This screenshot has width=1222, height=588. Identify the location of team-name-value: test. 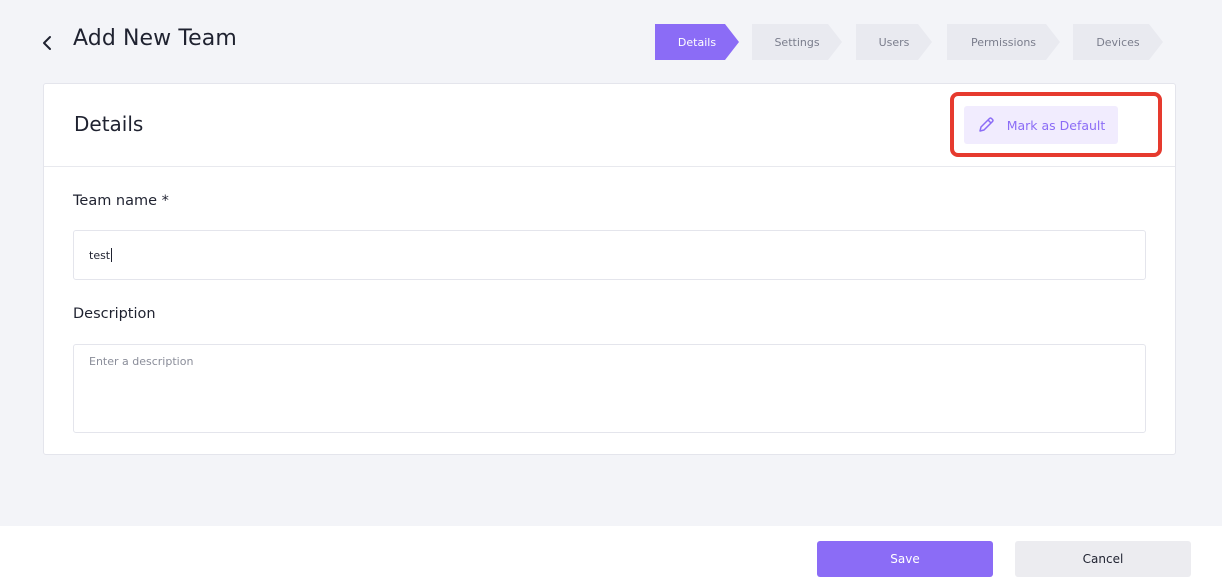
(100, 255).